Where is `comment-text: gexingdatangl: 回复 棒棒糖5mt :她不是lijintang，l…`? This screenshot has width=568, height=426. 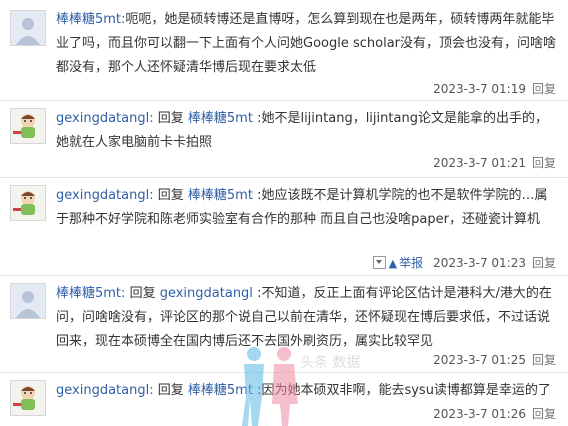
comment-text: gexingdatangl: 回复 棒棒糖5mt :她不是lijintang，l… is located at coordinates (306, 131).